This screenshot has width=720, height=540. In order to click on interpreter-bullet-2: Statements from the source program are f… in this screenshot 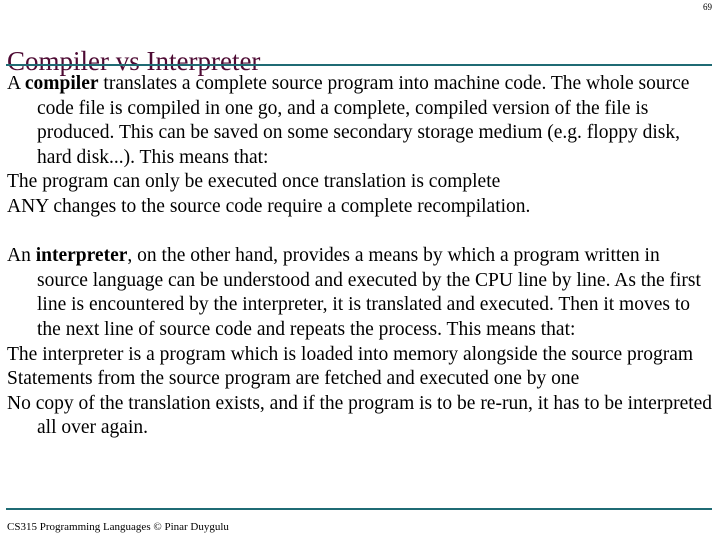, I will do `click(293, 379)`.